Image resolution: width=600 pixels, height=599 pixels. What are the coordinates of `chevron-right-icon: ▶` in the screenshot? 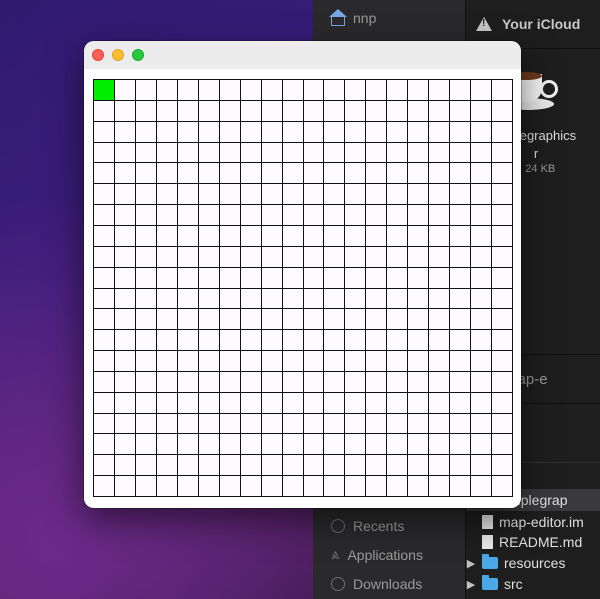 It's located at (471, 563).